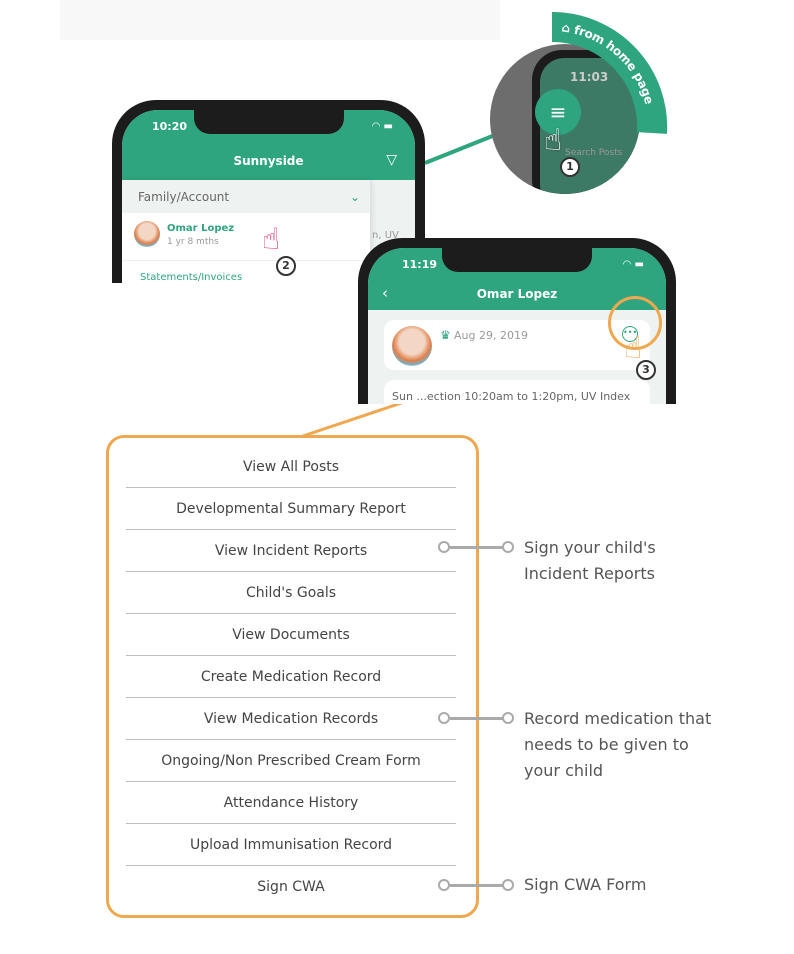 The image size is (794, 954). What do you see at coordinates (191, 277) in the screenshot?
I see `statements-invoices-link: Statements/Invoices` at bounding box center [191, 277].